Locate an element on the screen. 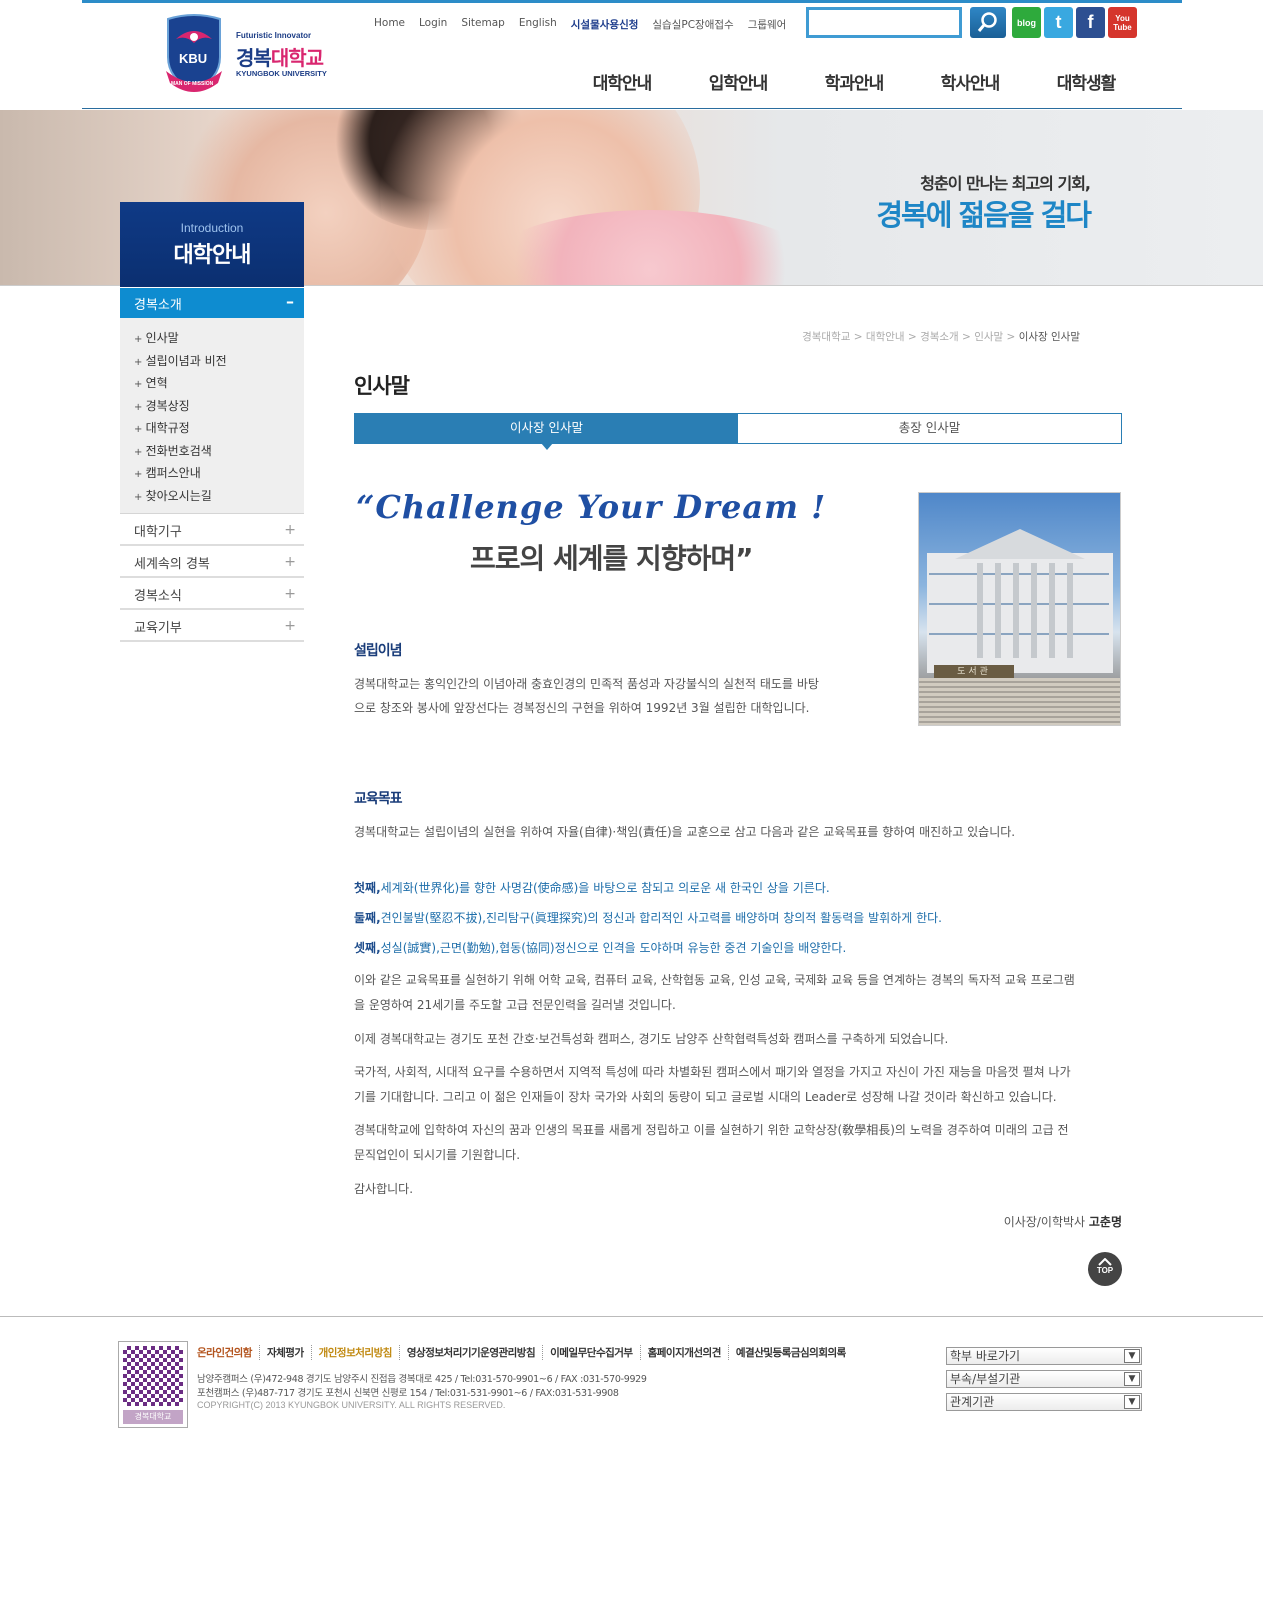 This screenshot has width=1263, height=1612. logo-wordmark-b: 대학교 is located at coordinates (297, 58).